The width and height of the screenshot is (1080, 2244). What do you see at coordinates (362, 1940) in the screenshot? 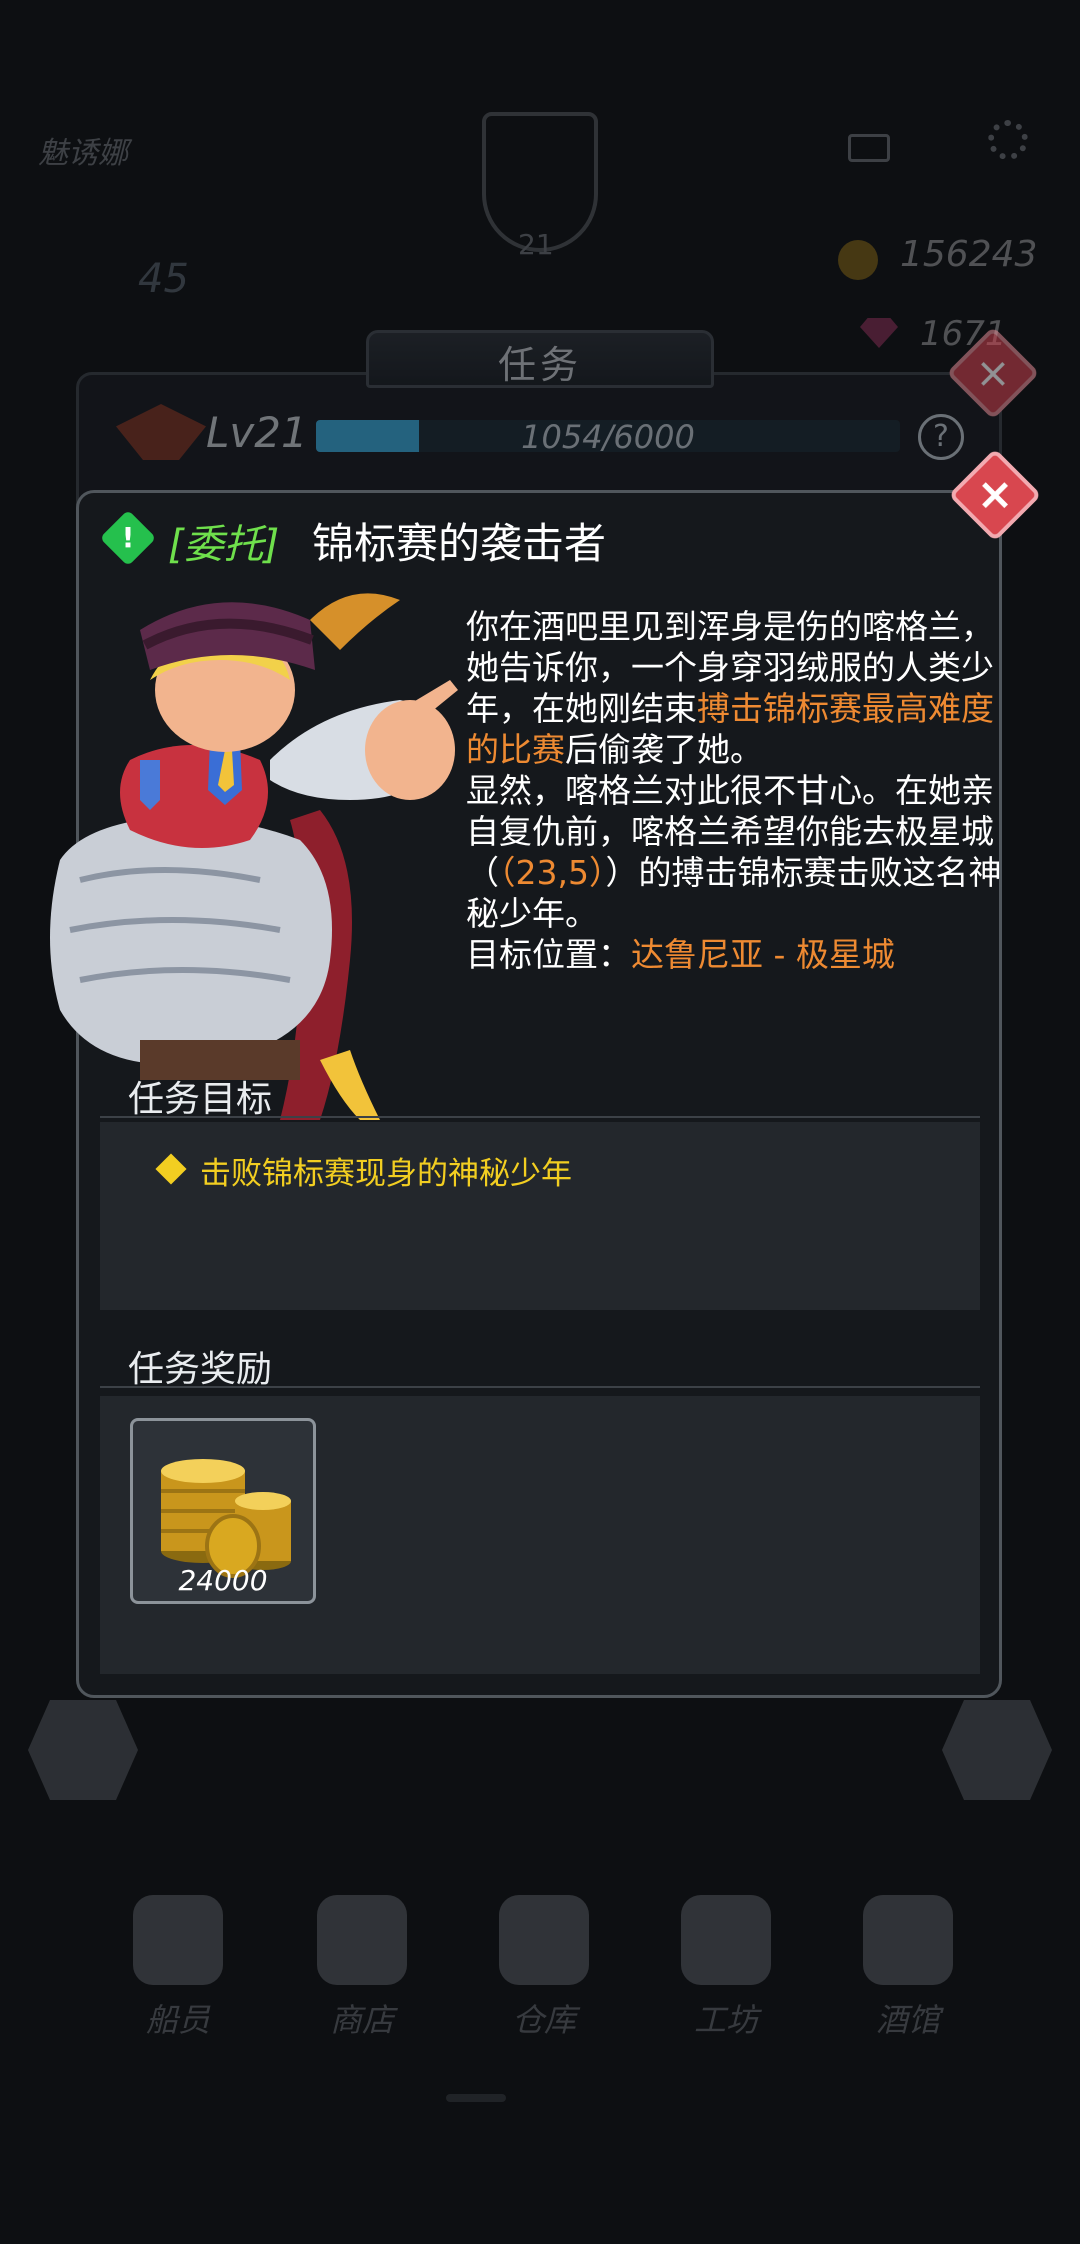
I see `shop-icon` at bounding box center [362, 1940].